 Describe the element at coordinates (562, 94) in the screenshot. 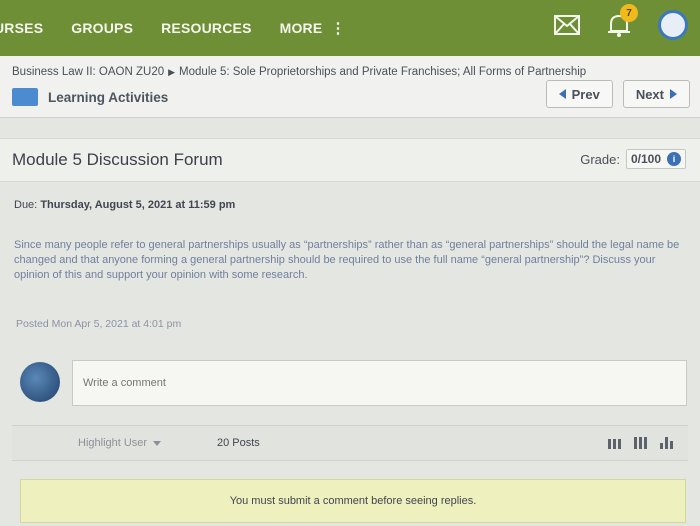

I see `arrow-left-icon` at that location.